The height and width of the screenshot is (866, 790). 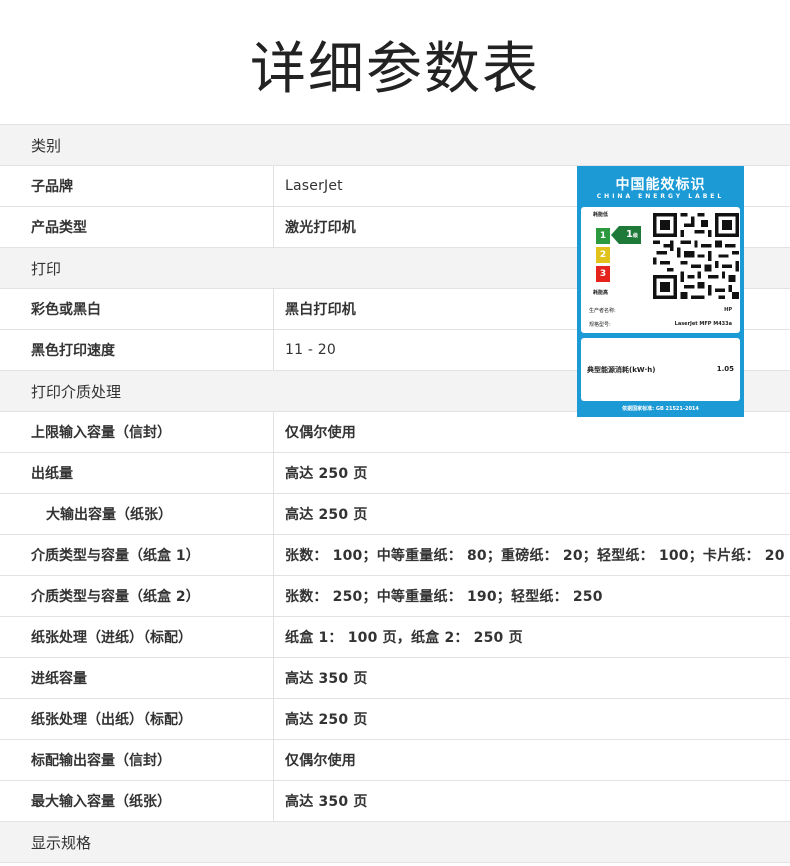 What do you see at coordinates (137, 227) in the screenshot?
I see `spec-label: 产品类型` at bounding box center [137, 227].